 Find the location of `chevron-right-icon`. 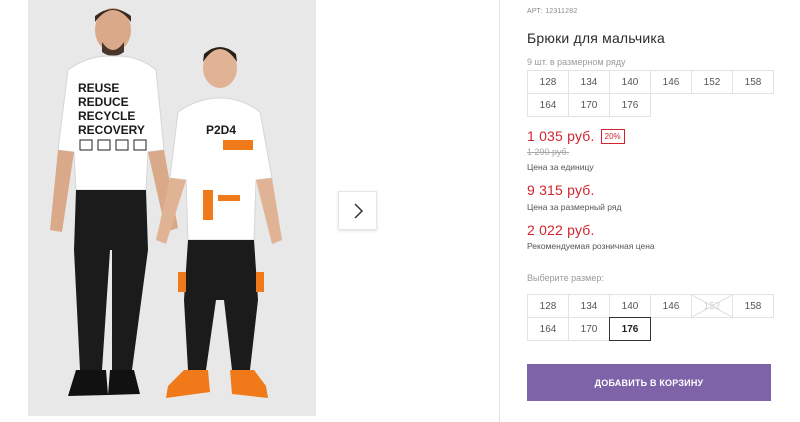

chevron-right-icon is located at coordinates (358, 210).